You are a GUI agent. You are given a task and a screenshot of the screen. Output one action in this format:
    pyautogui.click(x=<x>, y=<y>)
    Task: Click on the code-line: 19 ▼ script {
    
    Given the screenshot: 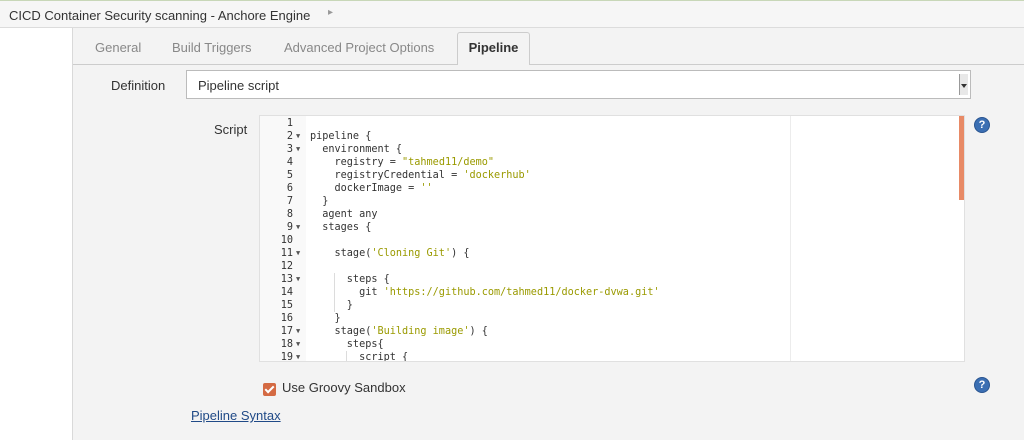 What is the action you would take?
    pyautogui.click(x=610, y=356)
    